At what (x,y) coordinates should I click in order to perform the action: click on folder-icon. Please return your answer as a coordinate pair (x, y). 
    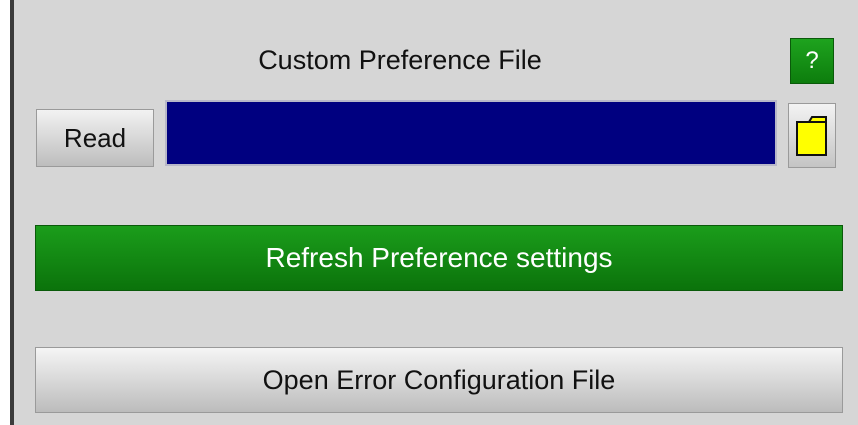
    Looking at the image, I should click on (811, 136).